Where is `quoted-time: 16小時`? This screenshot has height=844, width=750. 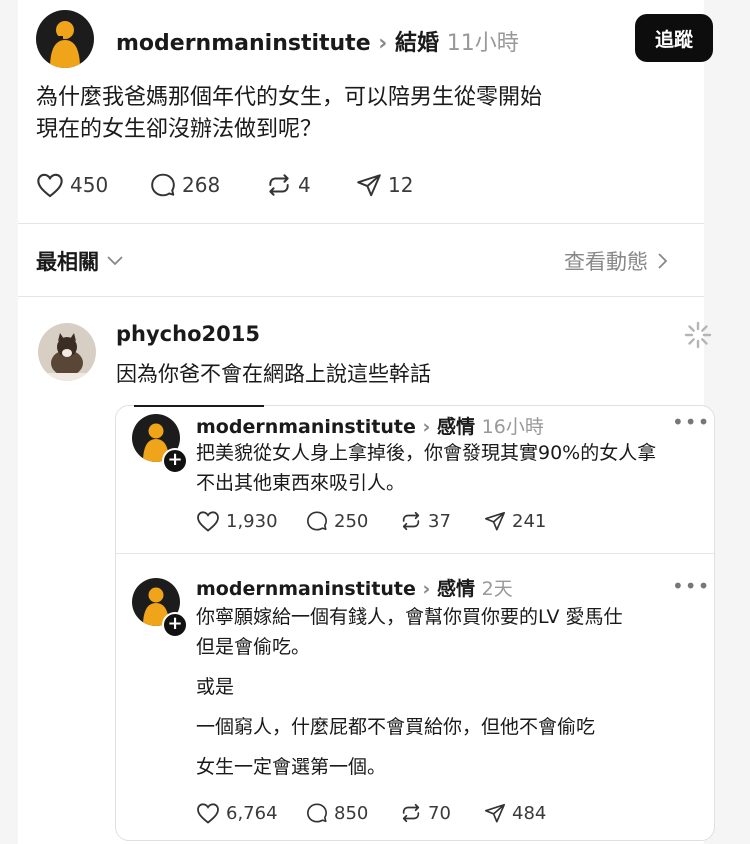
quoted-time: 16小時 is located at coordinates (512, 427).